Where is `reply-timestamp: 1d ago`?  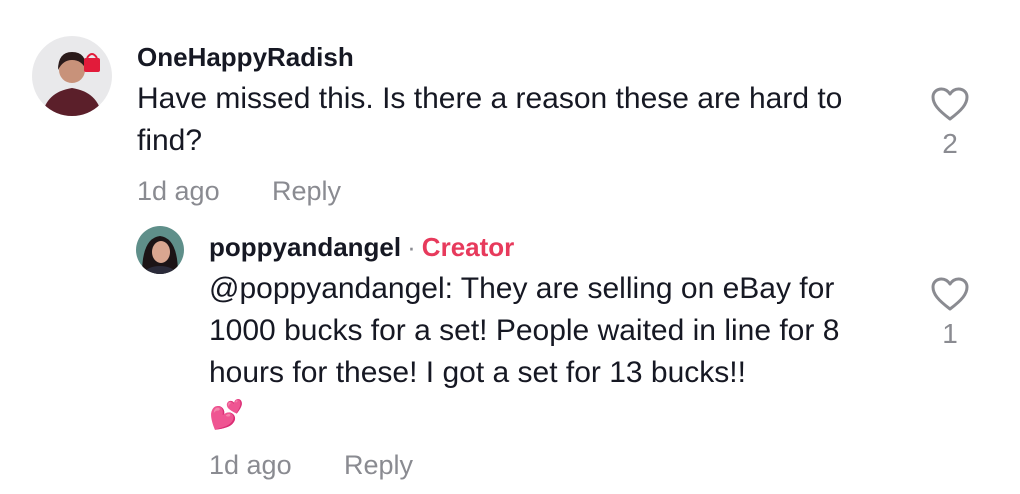
reply-timestamp: 1d ago is located at coordinates (250, 465).